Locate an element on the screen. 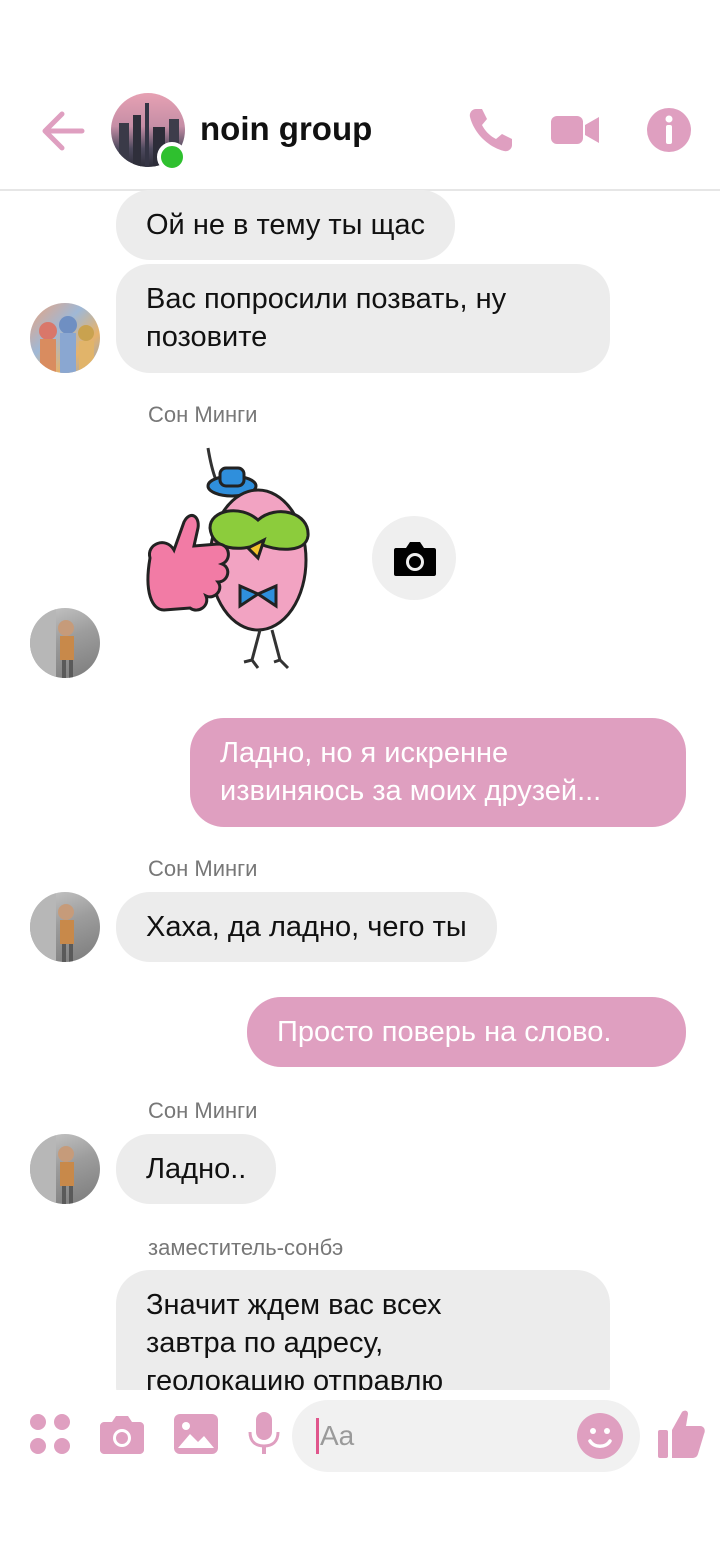 This screenshot has width=720, height=1560. message-input: Aa is located at coordinates (466, 1436).